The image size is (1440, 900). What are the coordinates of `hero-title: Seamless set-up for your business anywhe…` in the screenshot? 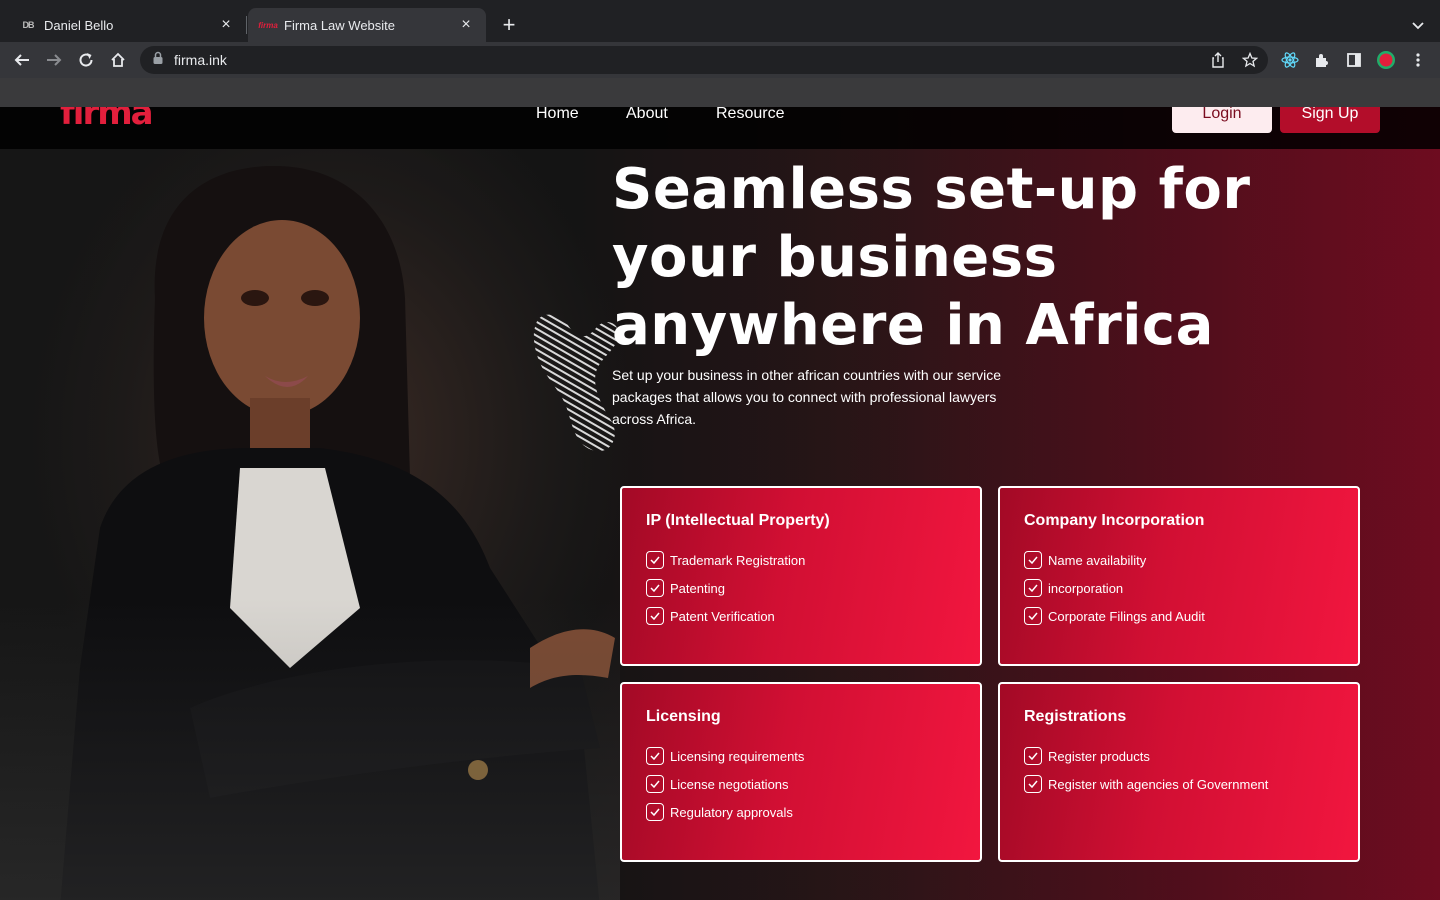 It's located at (931, 257).